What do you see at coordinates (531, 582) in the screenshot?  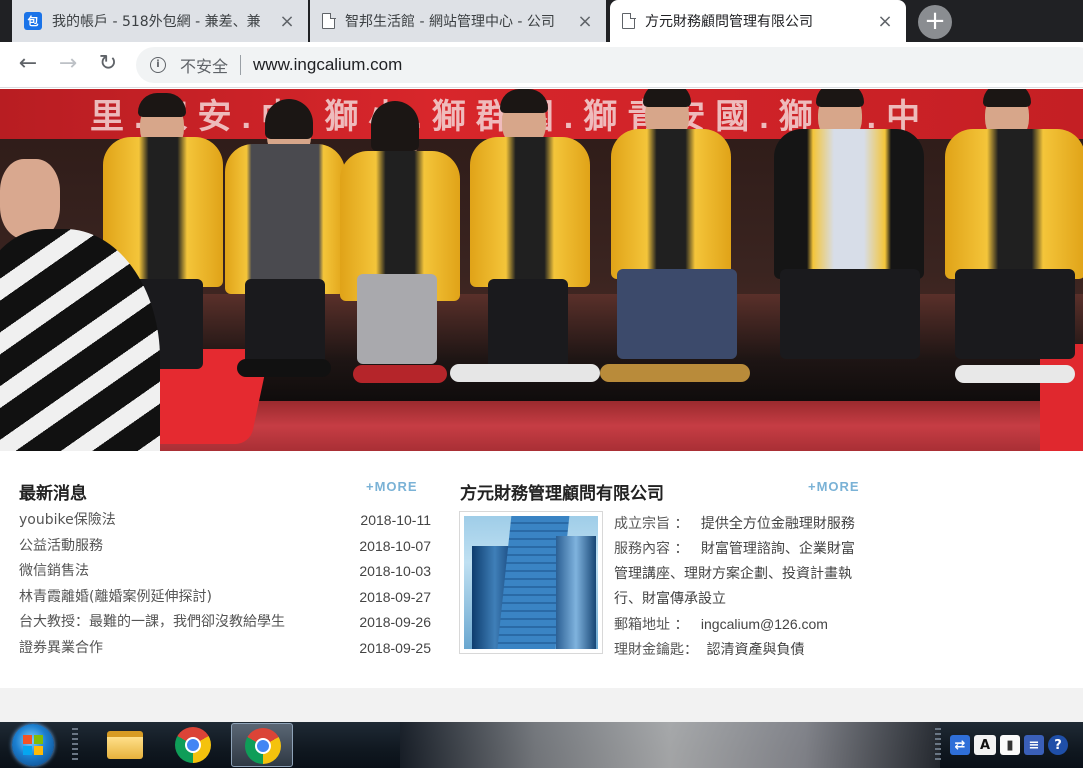 I see `company-building-image` at bounding box center [531, 582].